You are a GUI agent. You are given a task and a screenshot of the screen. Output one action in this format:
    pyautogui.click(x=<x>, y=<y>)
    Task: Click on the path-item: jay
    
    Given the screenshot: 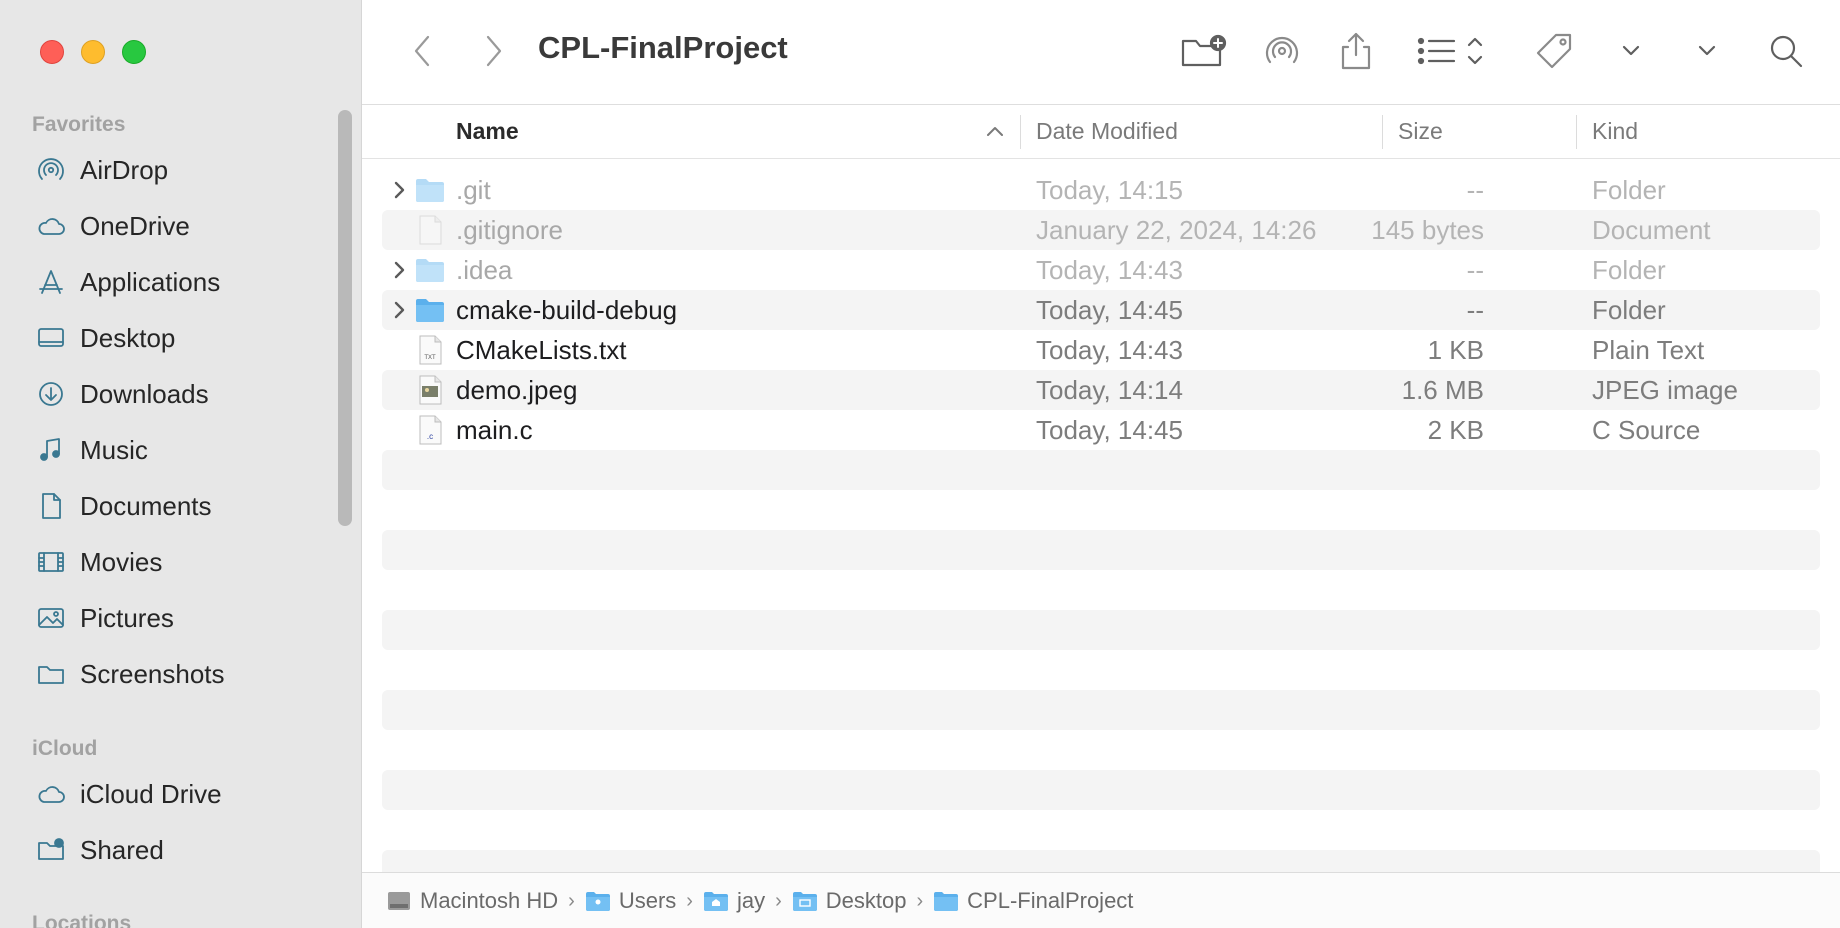 What is the action you would take?
    pyautogui.click(x=734, y=901)
    